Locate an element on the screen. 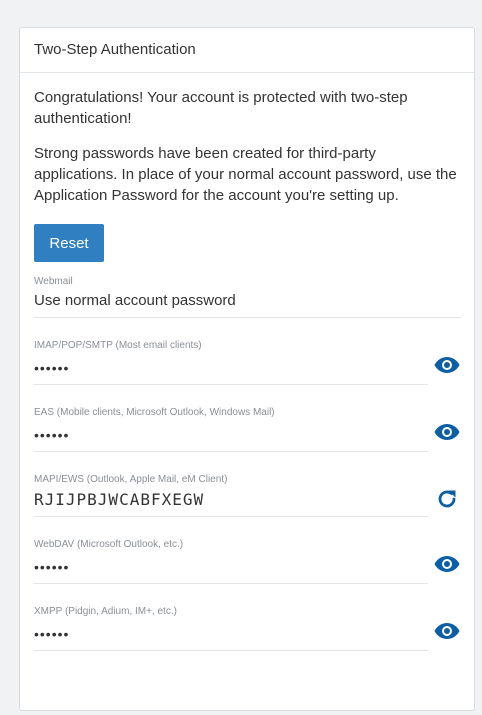 The width and height of the screenshot is (482, 715). xmpp-password-field: XMPP (Pidgin, Adium, IM+, etc.) •••••• is located at coordinates (247, 628).